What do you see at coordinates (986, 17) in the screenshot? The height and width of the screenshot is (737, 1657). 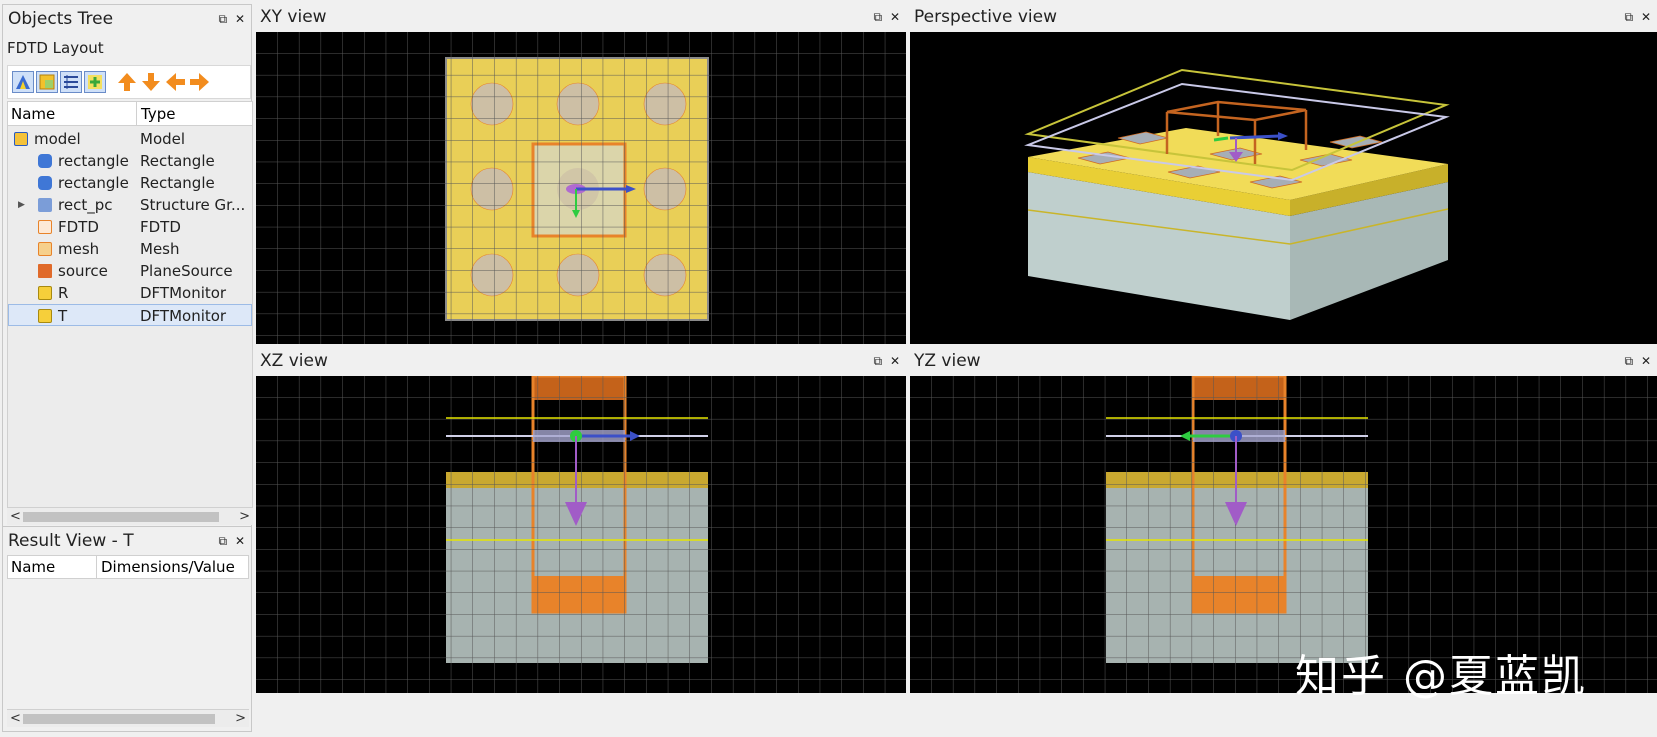 I see `perspective-view-title: Perspective view` at bounding box center [986, 17].